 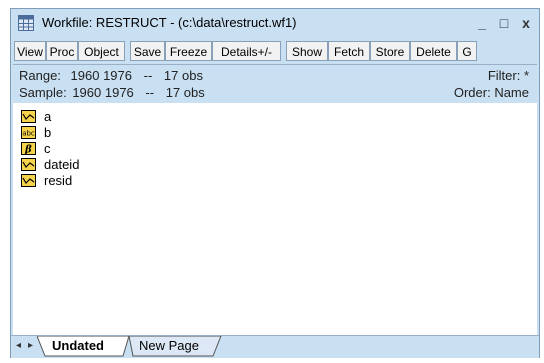 What do you see at coordinates (185, 92) in the screenshot?
I see `sample-obs: 17 obs` at bounding box center [185, 92].